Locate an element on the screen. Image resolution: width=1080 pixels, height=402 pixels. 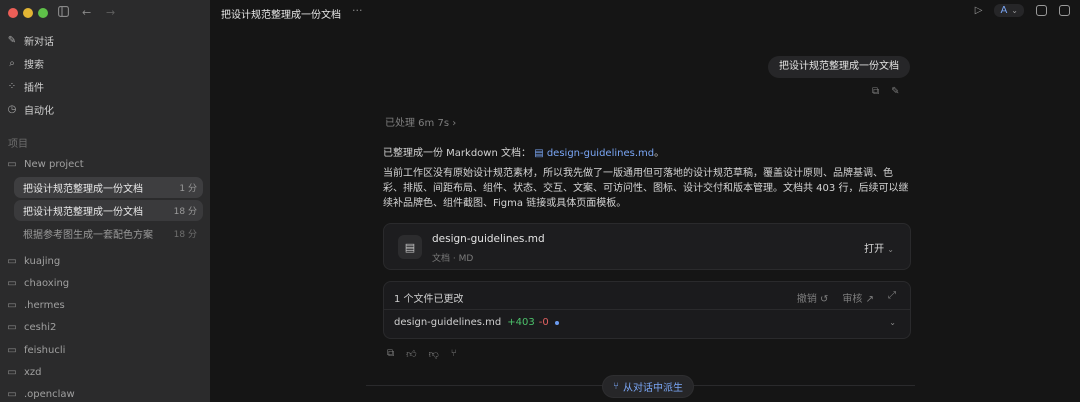
topbar-actions: ▷ A ⌄ is located at coordinates (1022, 10).